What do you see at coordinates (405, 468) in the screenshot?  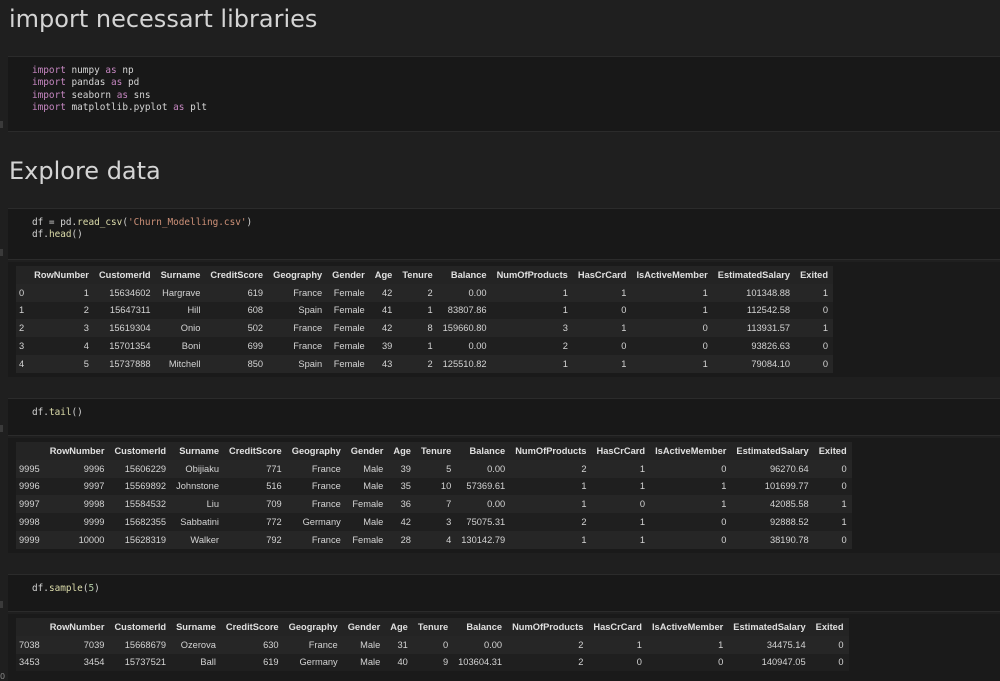 I see `table-cell: 39` at bounding box center [405, 468].